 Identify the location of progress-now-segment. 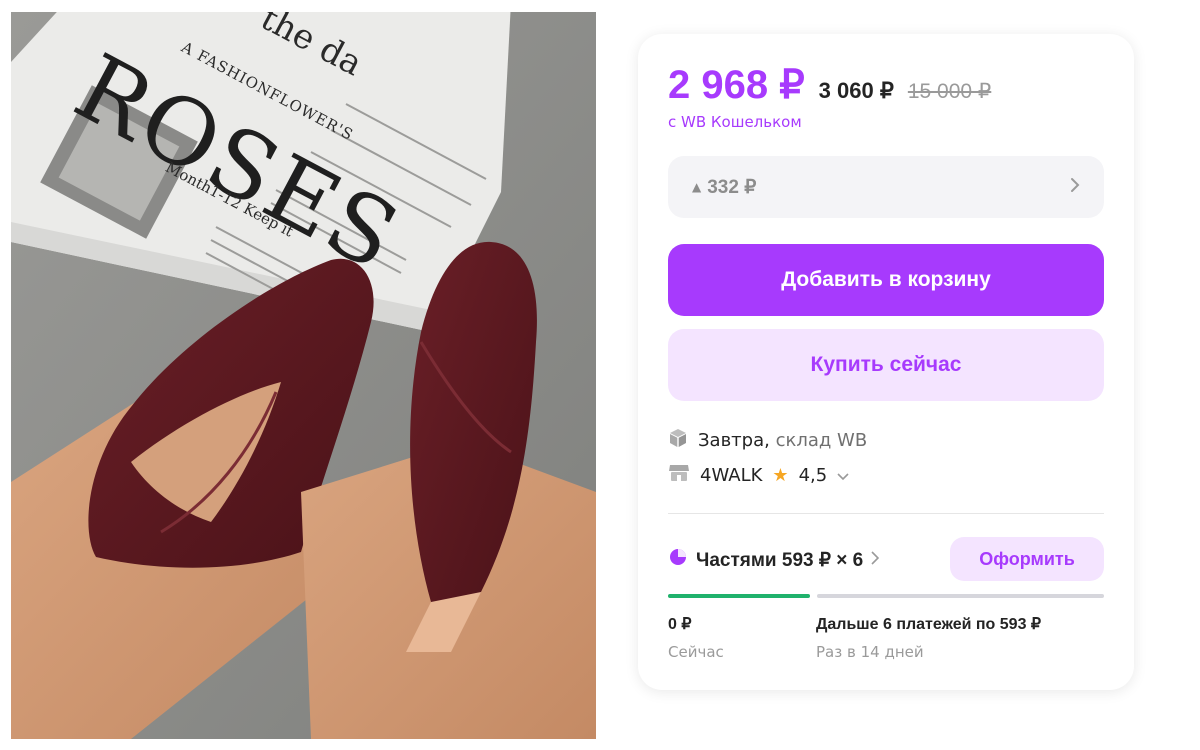
(739, 596).